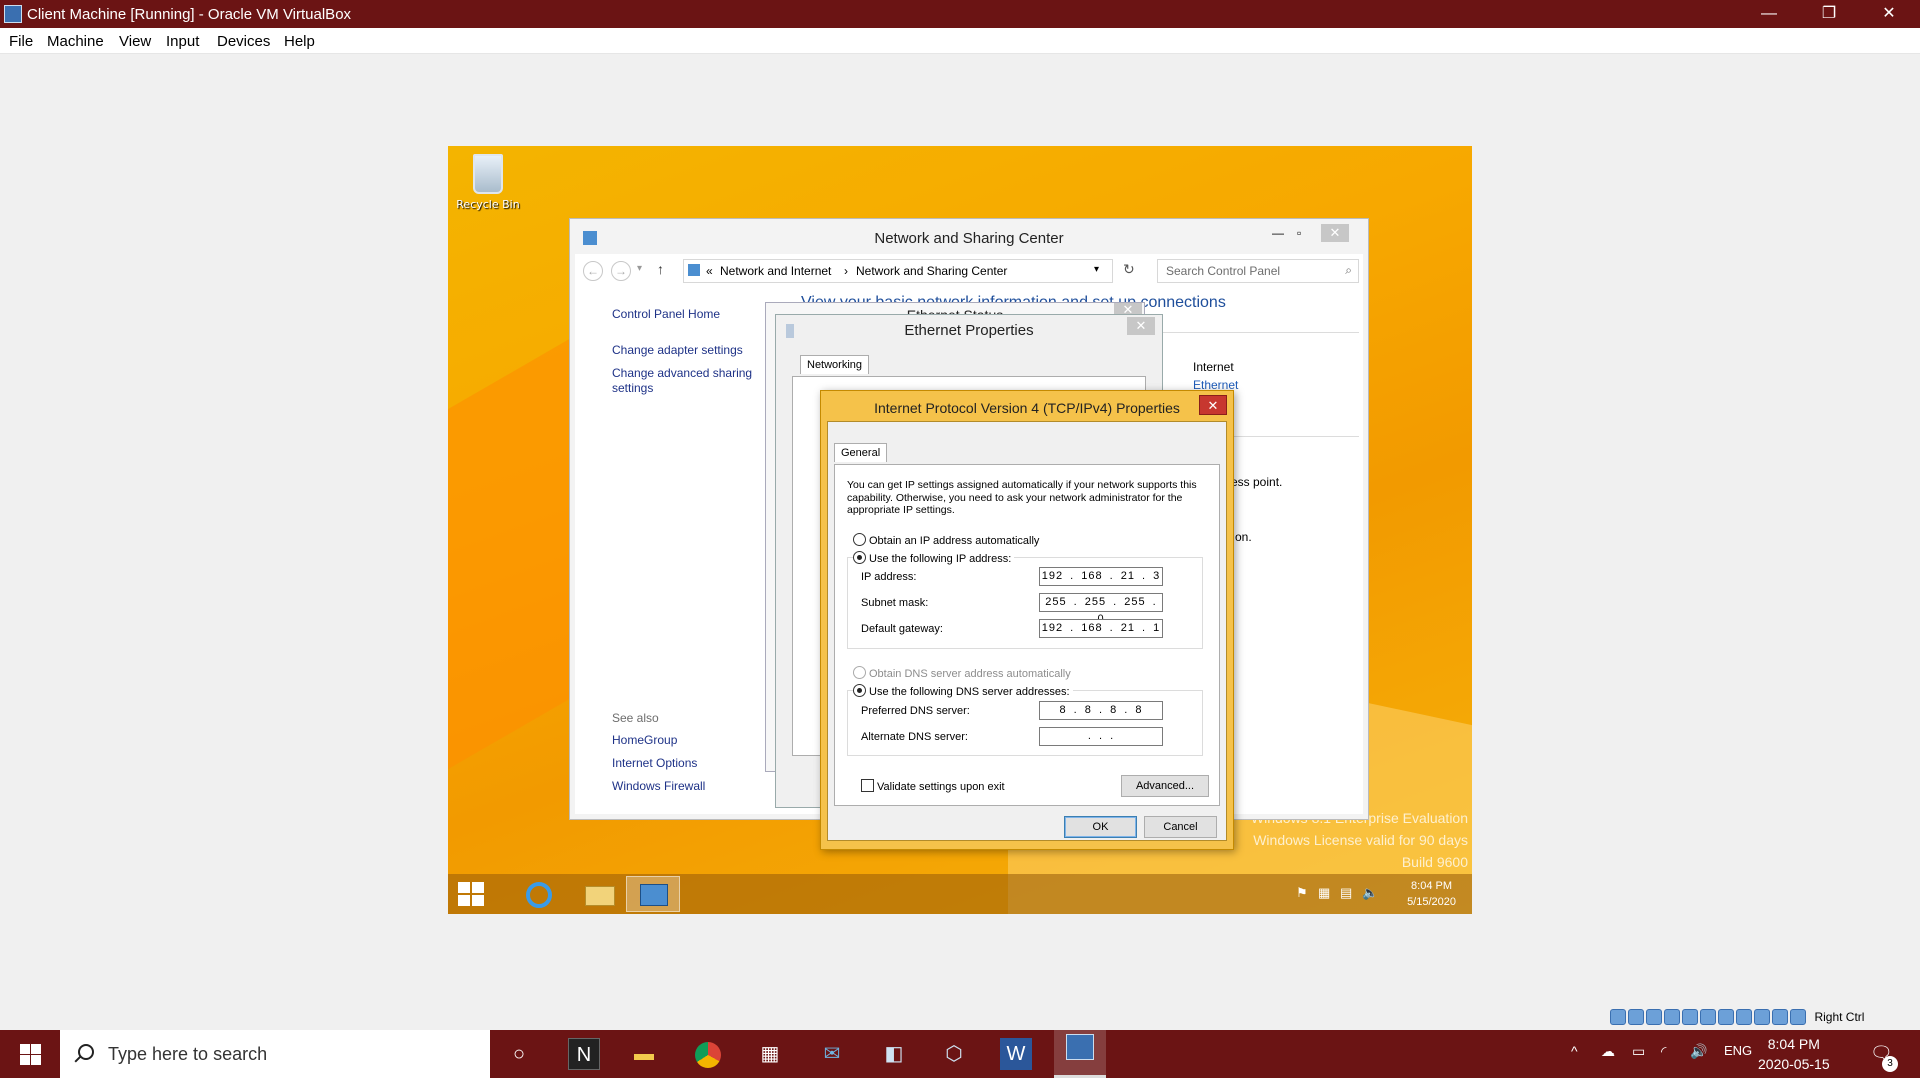  Describe the element at coordinates (1299, 233) in the screenshot. I see `maximize-button: ▫` at that location.